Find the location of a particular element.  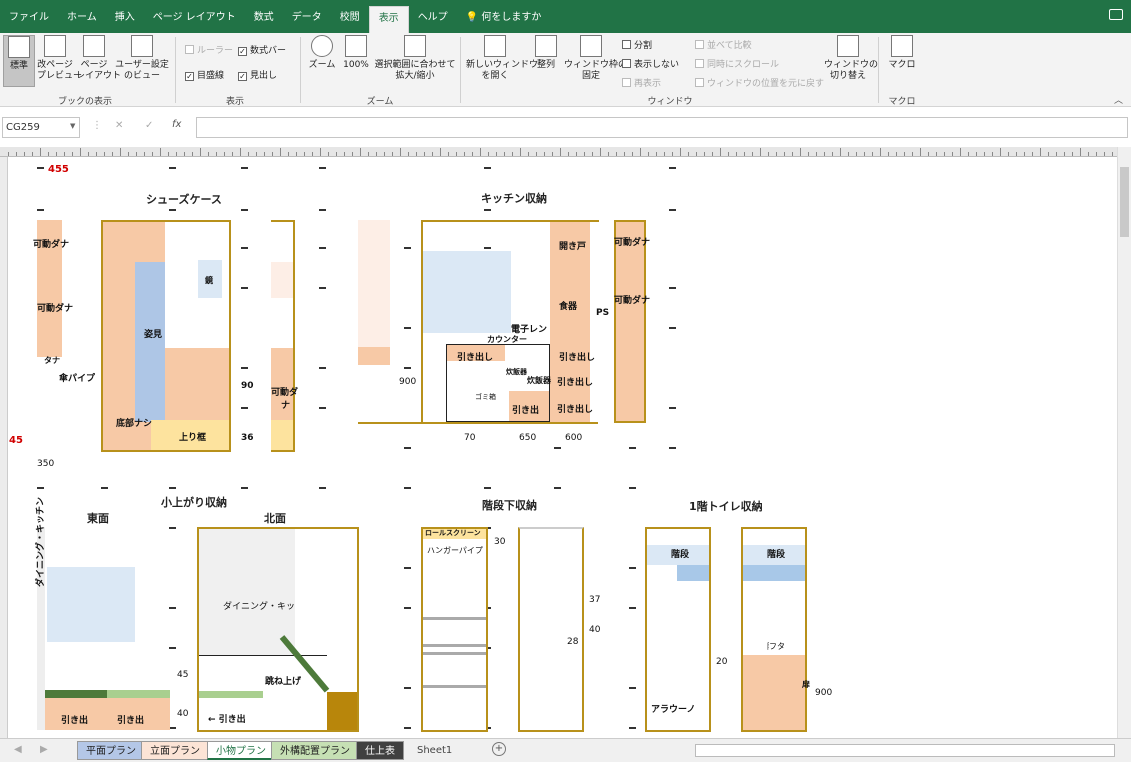

label-arauu: アラウーノ is located at coordinates (673, 710).